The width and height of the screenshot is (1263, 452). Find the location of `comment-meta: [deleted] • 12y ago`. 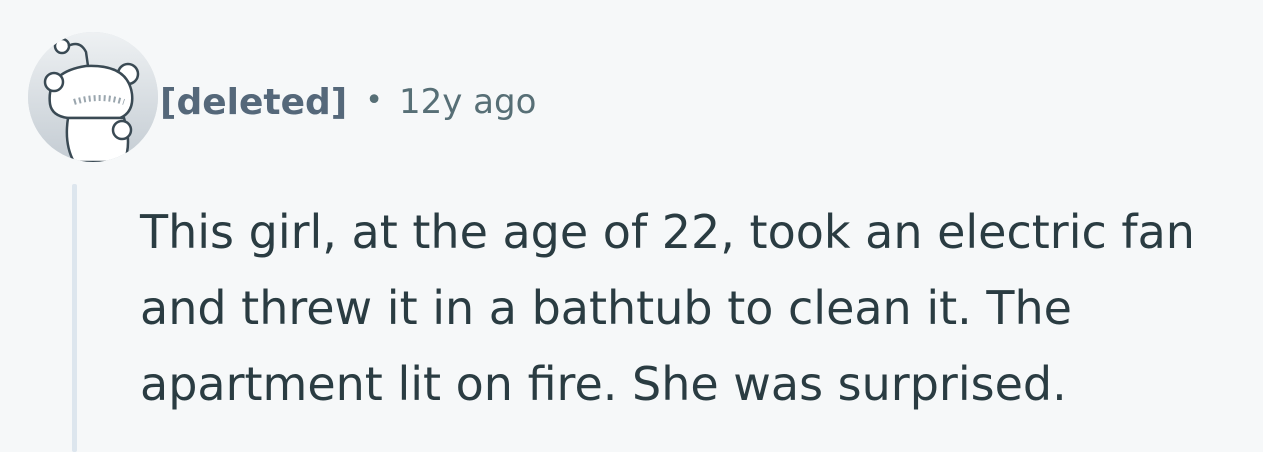

comment-meta: [deleted] • 12y ago is located at coordinates (348, 102).